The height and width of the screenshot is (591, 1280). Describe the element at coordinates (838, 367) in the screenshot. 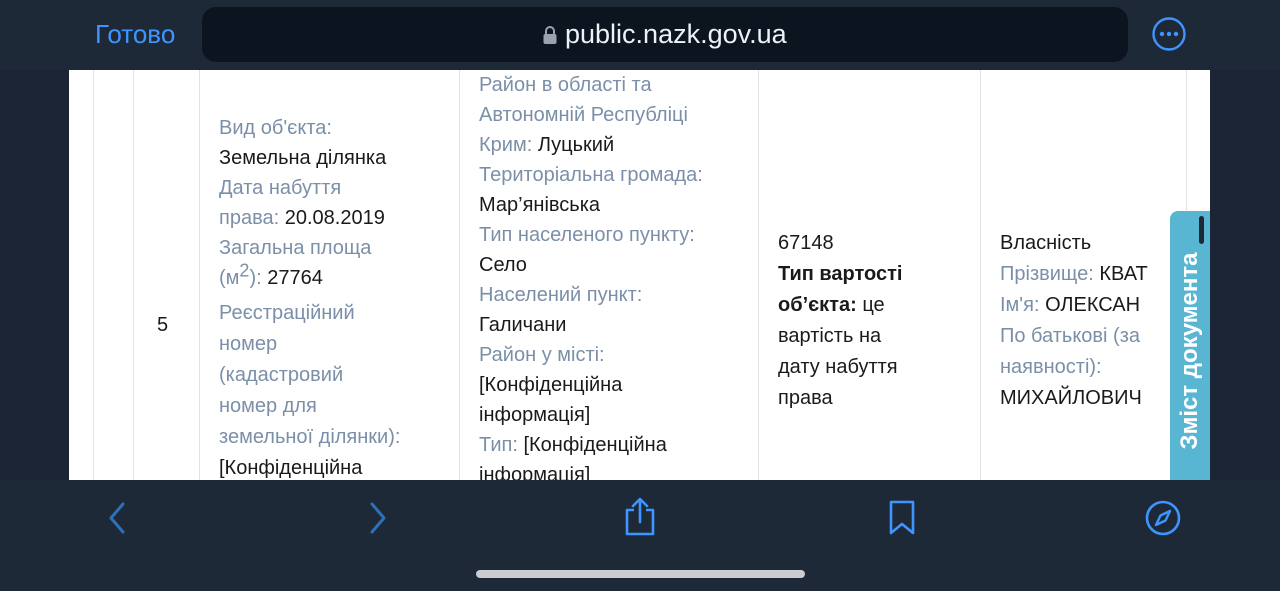

I see `cost-type-value-3: дату набуття` at that location.